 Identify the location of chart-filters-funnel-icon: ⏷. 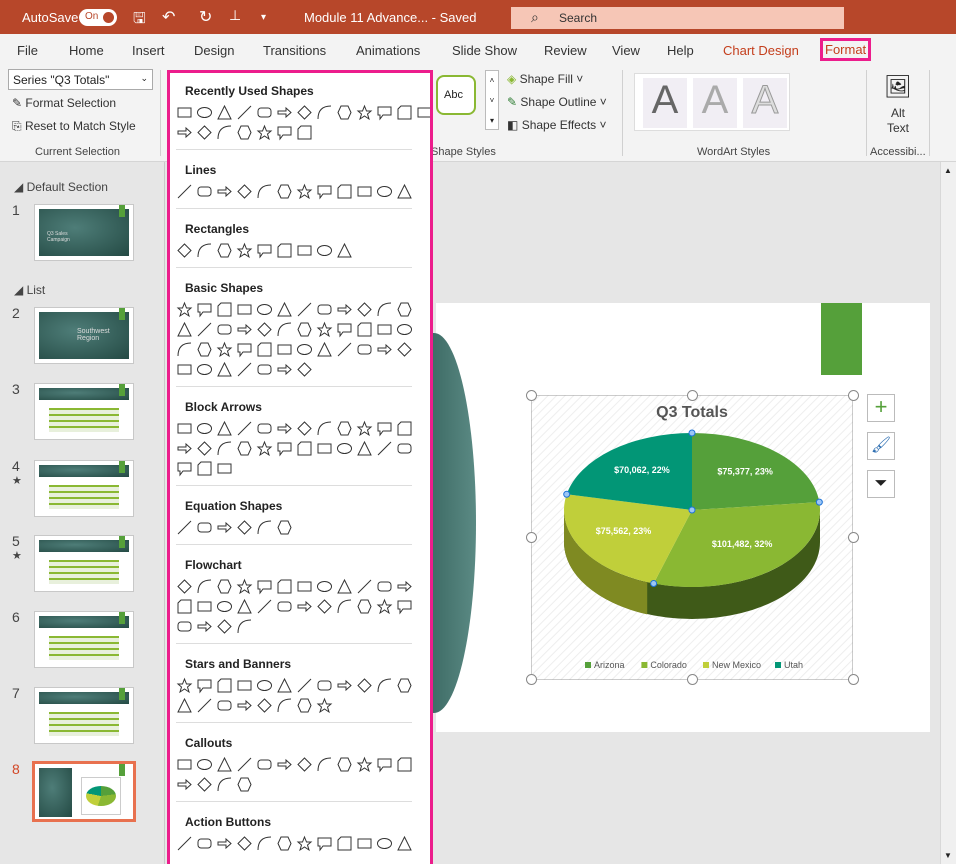
(881, 484).